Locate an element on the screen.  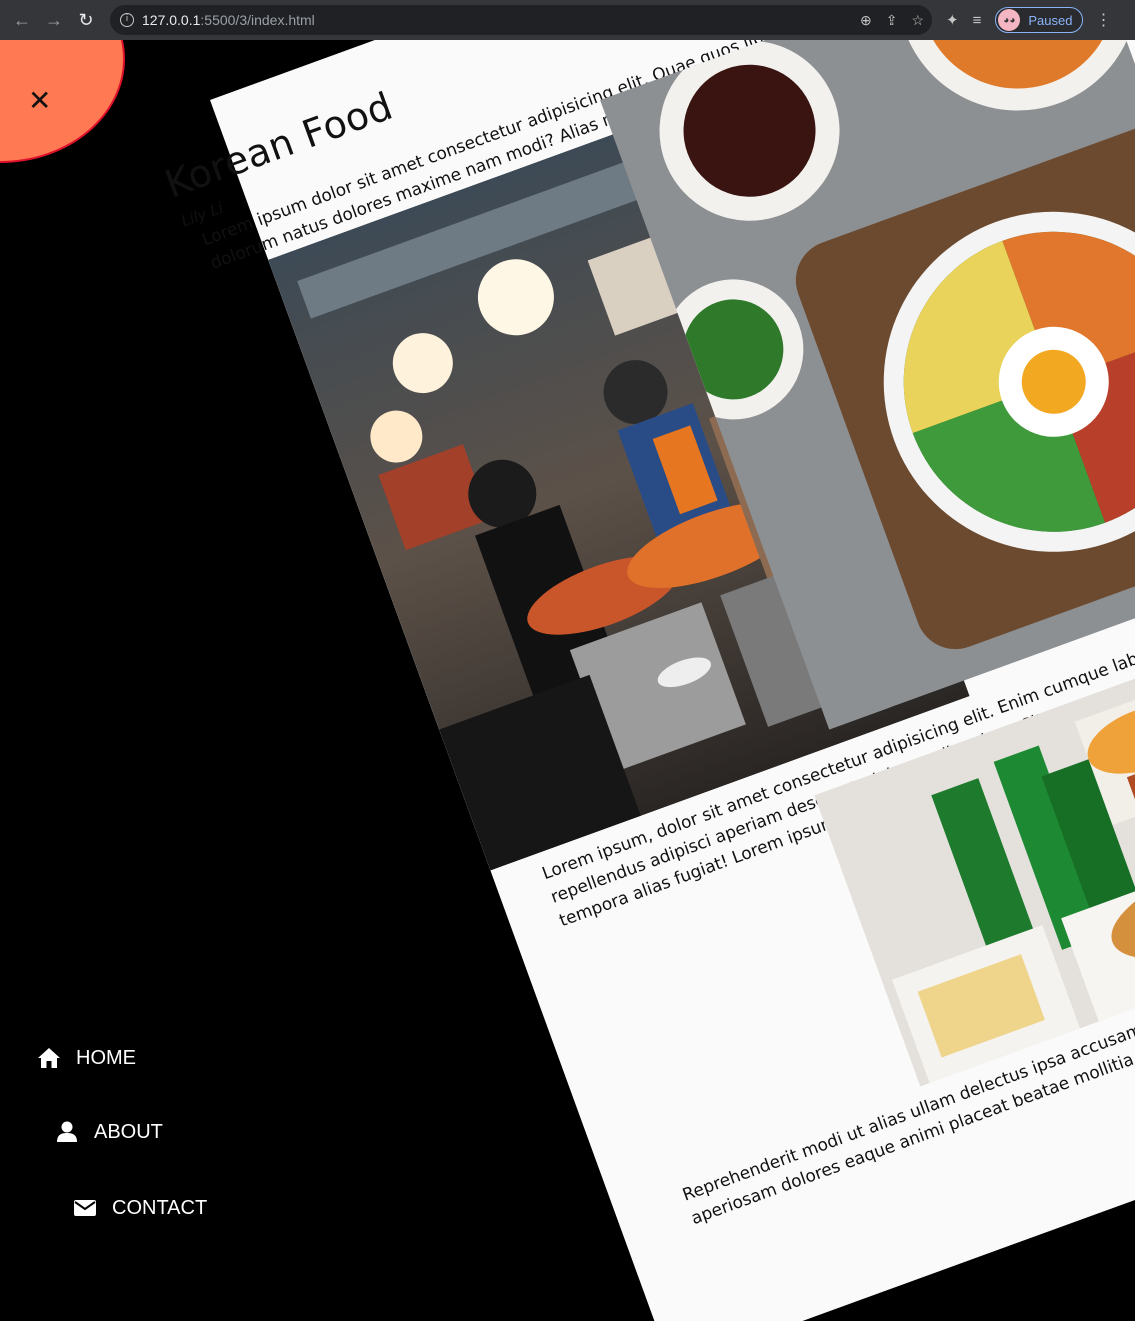
site-info-icon: i is located at coordinates (127, 20).